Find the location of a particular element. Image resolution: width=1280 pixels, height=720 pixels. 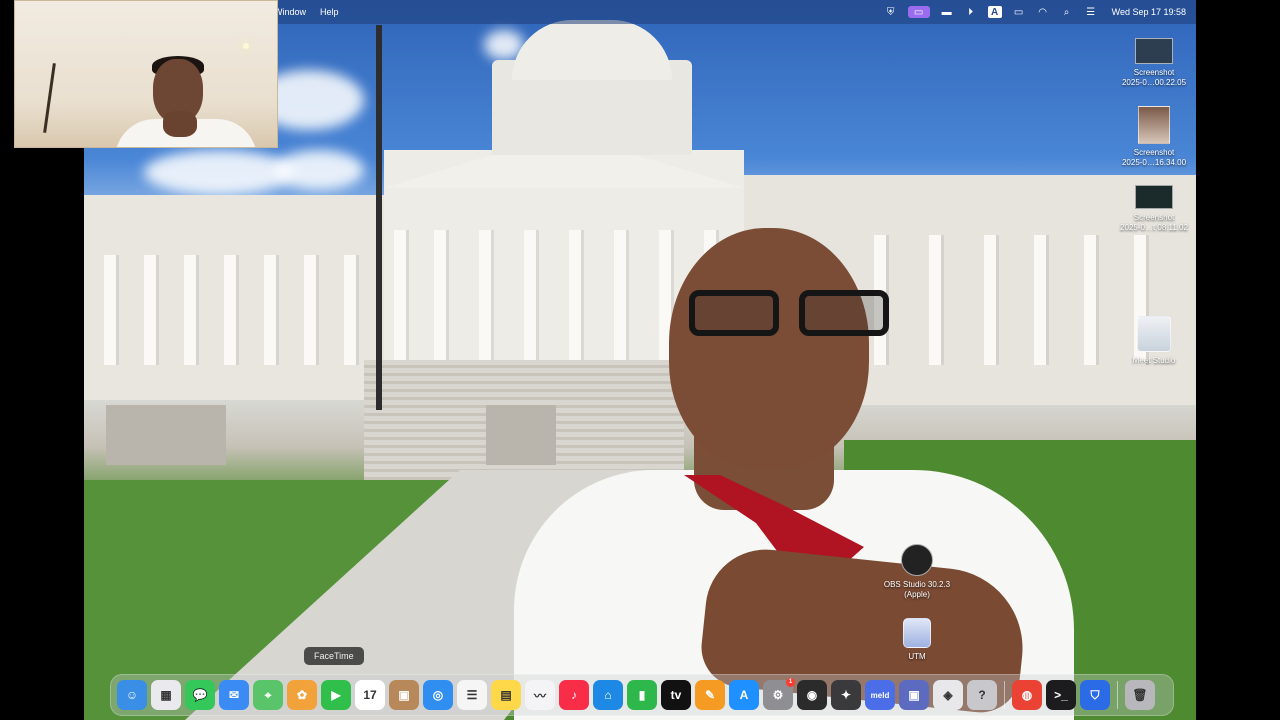

desktop-app-utm: UTM is located at coordinates (917, 640).